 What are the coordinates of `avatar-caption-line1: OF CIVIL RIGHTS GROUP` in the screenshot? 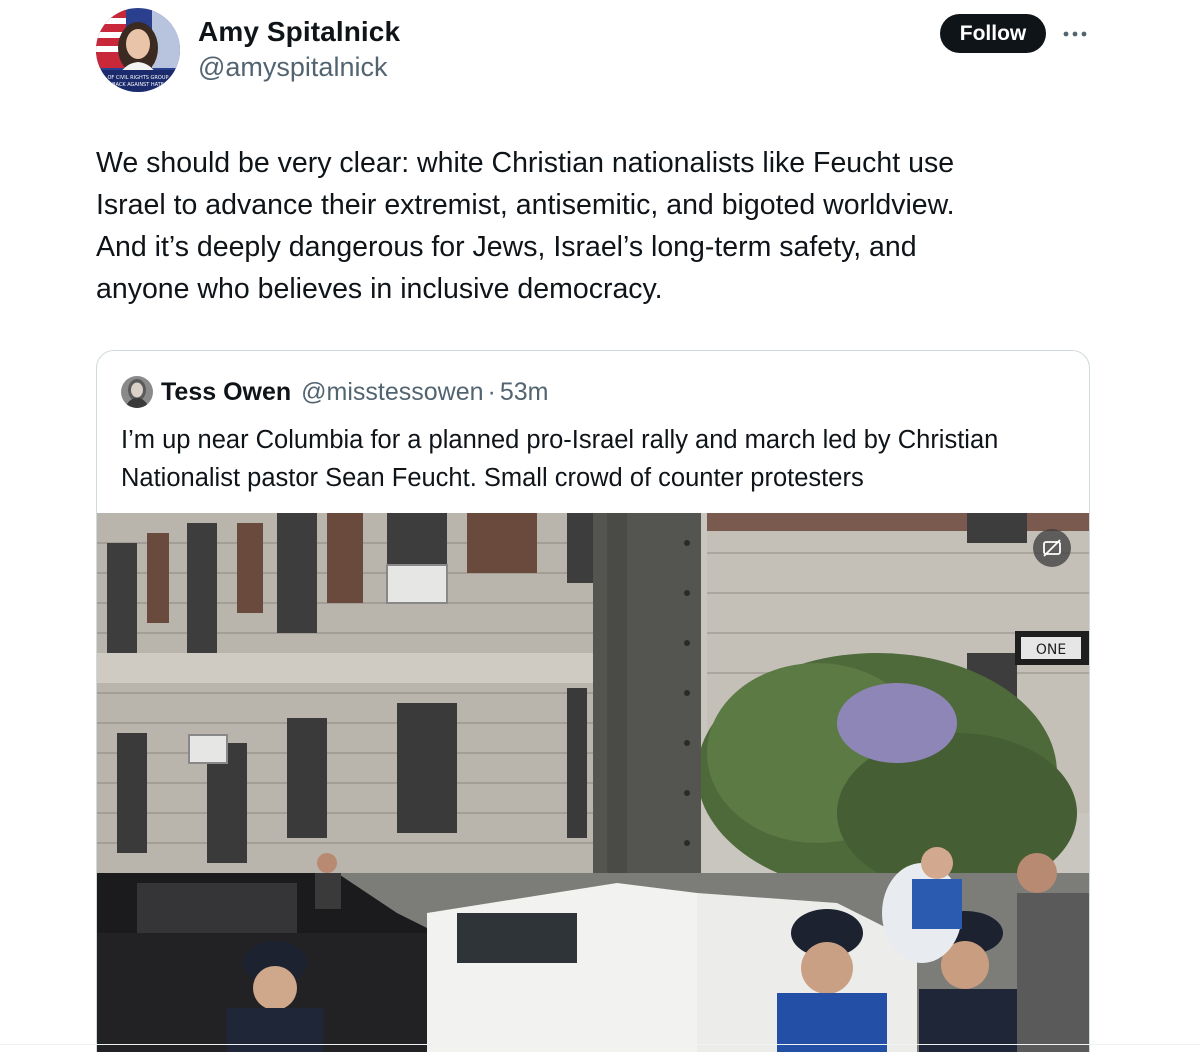 It's located at (138, 78).